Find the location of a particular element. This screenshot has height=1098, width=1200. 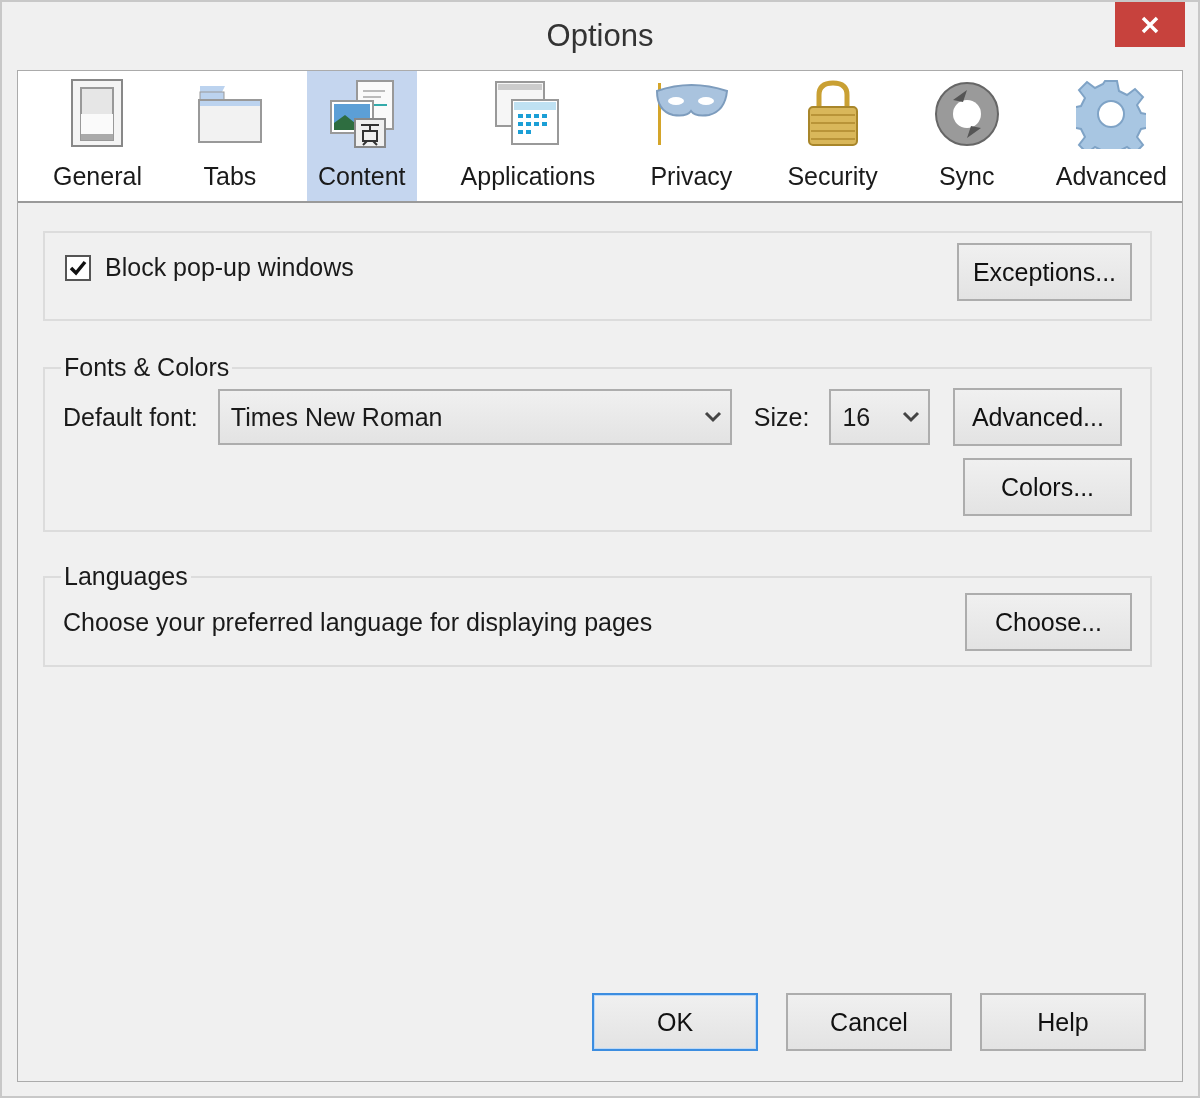

toolbar-tab: Applications is located at coordinates (528, 136).